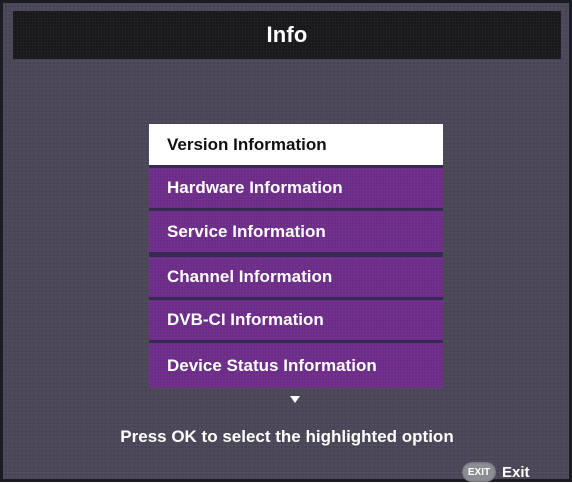 This screenshot has width=572, height=483. I want to click on exit-label: Exit, so click(516, 472).